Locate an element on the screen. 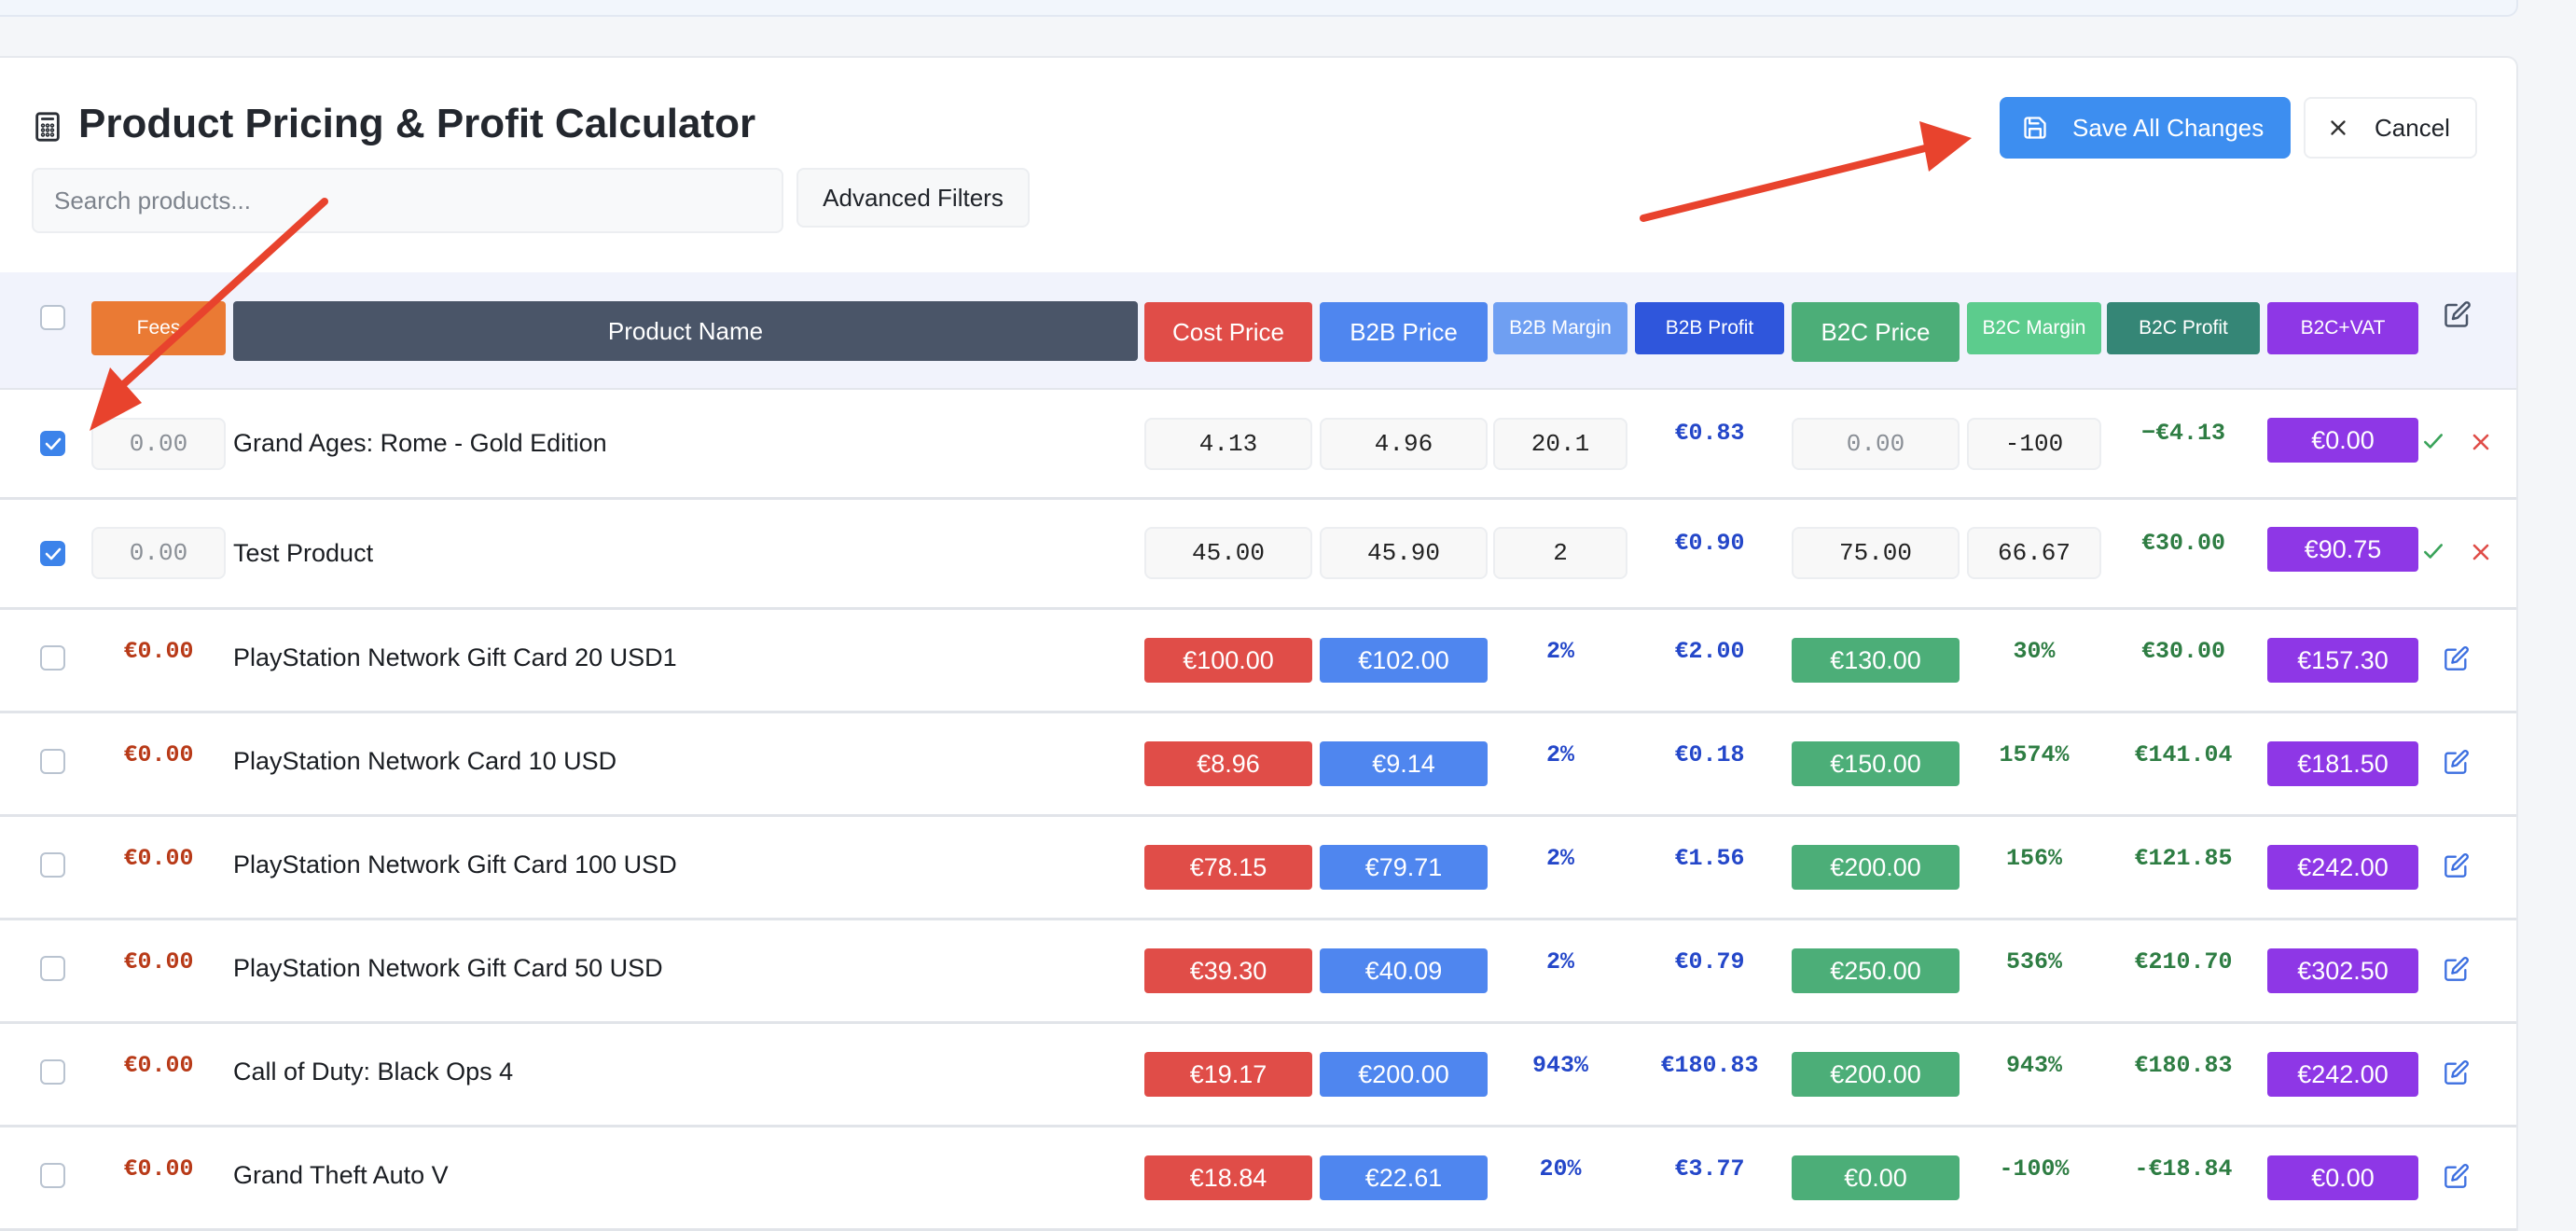  search-input is located at coordinates (407, 200).